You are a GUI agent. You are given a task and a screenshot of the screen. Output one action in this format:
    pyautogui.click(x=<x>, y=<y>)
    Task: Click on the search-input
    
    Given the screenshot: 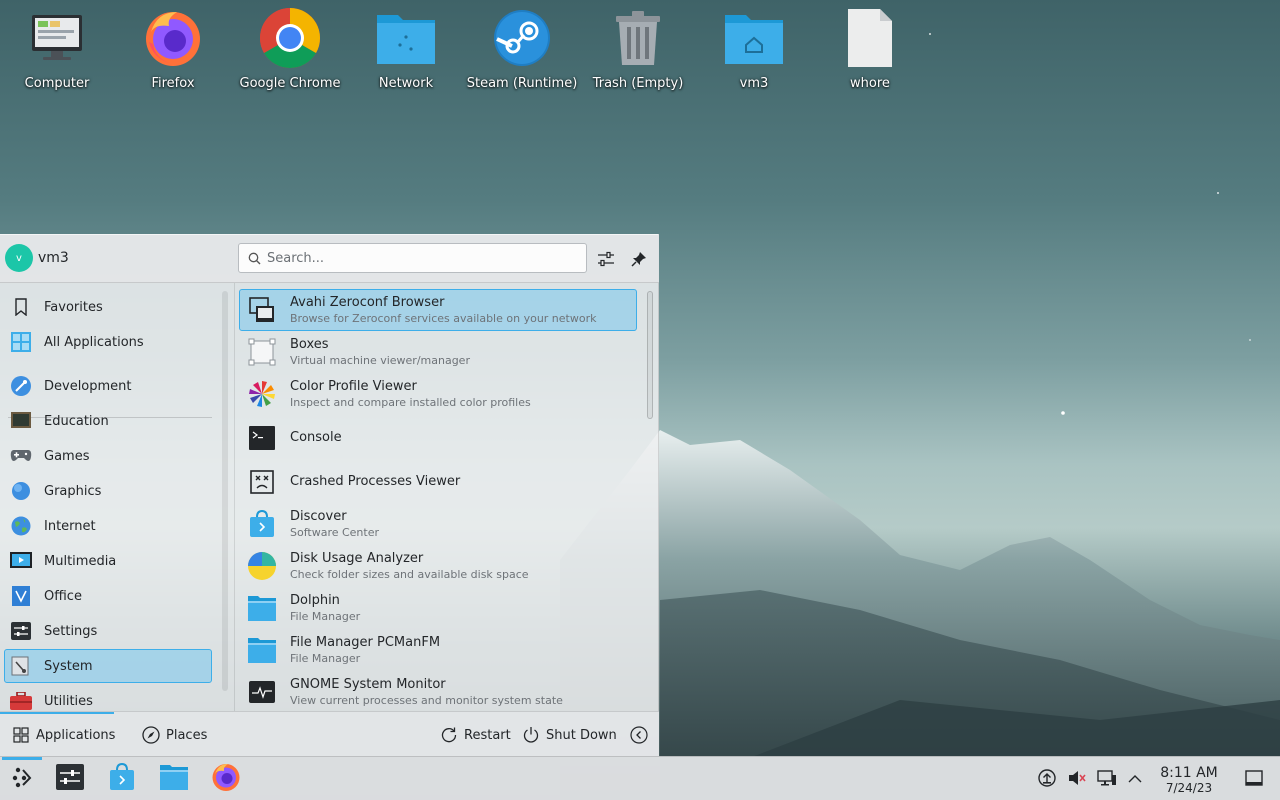 What is the action you would take?
    pyautogui.click(x=422, y=258)
    